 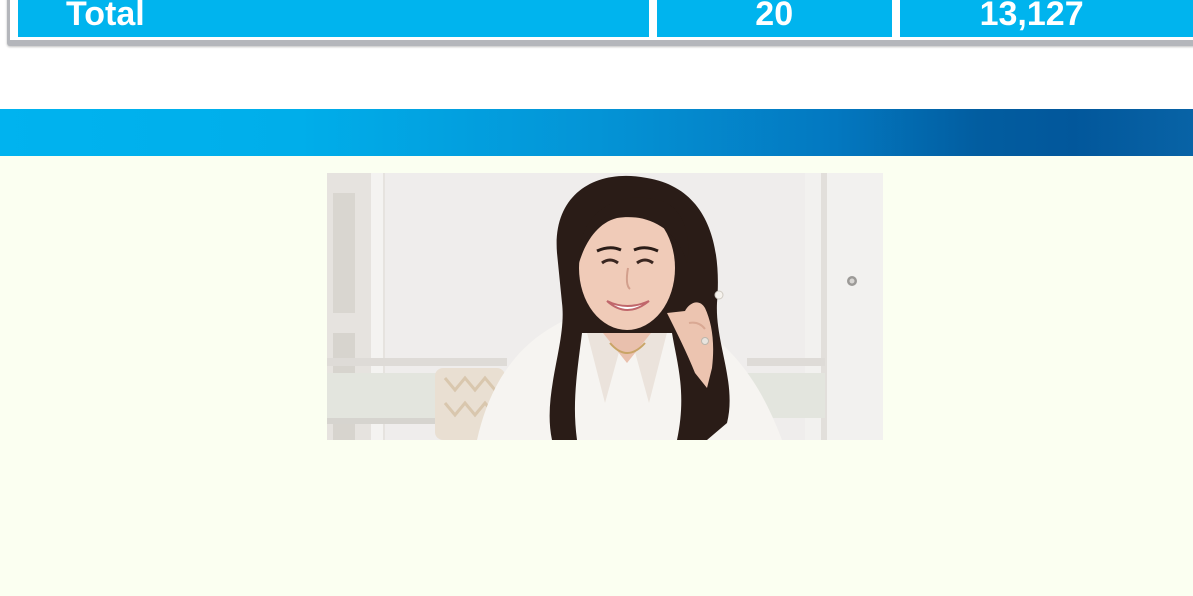 I want to click on totals-table-inner: Total 20 13,127, so click(x=601, y=20).